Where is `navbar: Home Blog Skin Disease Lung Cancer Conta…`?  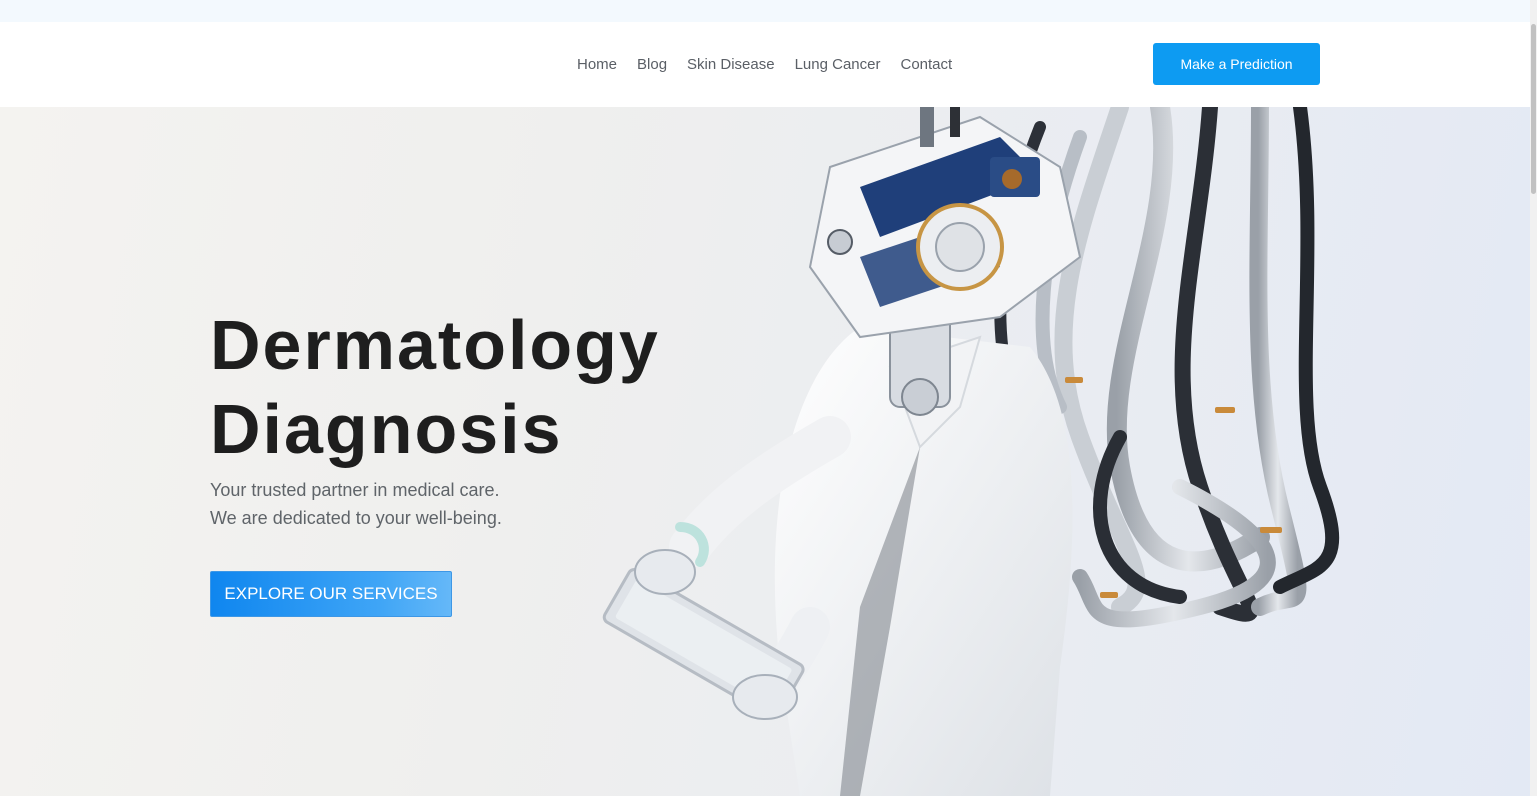
navbar: Home Blog Skin Disease Lung Cancer Conta… is located at coordinates (765, 64).